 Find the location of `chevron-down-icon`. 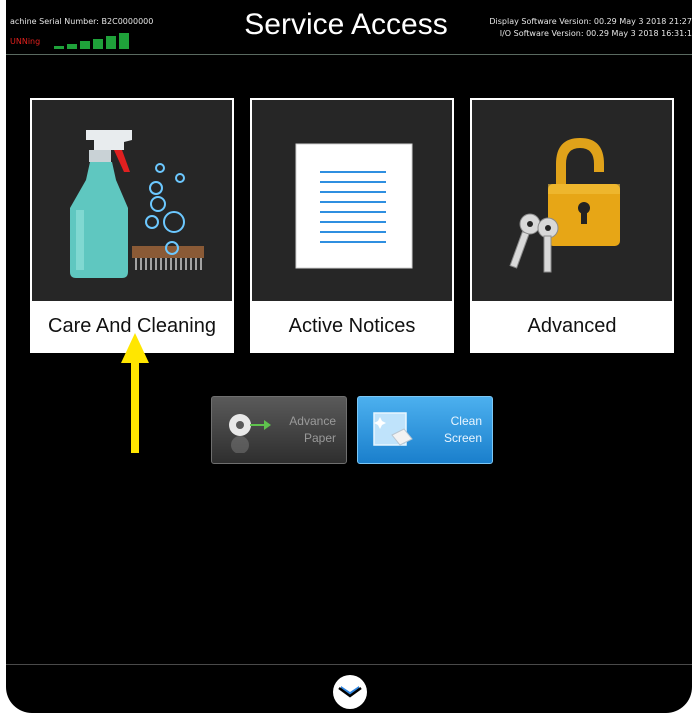

chevron-down-icon is located at coordinates (350, 692).